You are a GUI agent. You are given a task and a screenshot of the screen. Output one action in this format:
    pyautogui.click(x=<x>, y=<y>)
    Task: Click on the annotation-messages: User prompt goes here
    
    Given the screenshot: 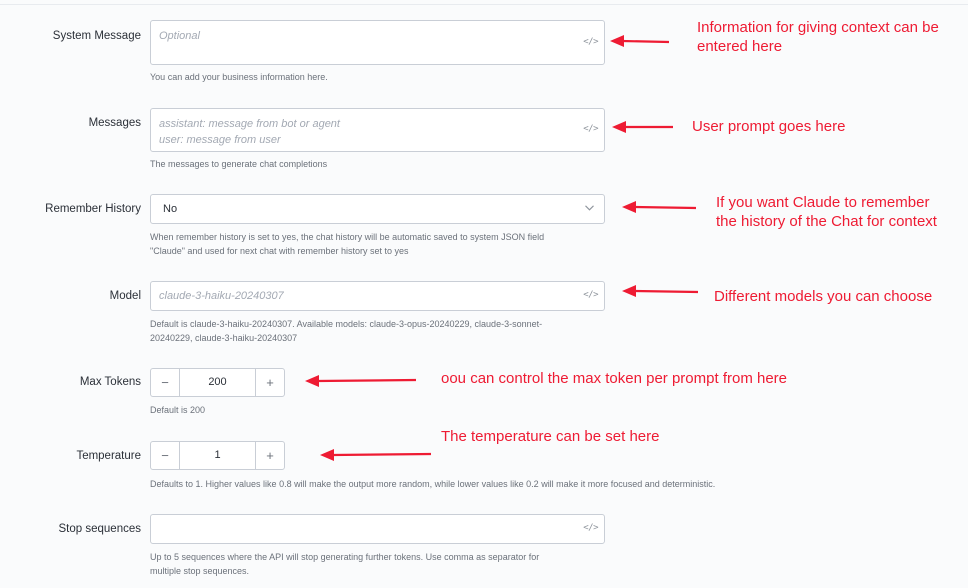 What is the action you would take?
    pyautogui.click(x=769, y=126)
    